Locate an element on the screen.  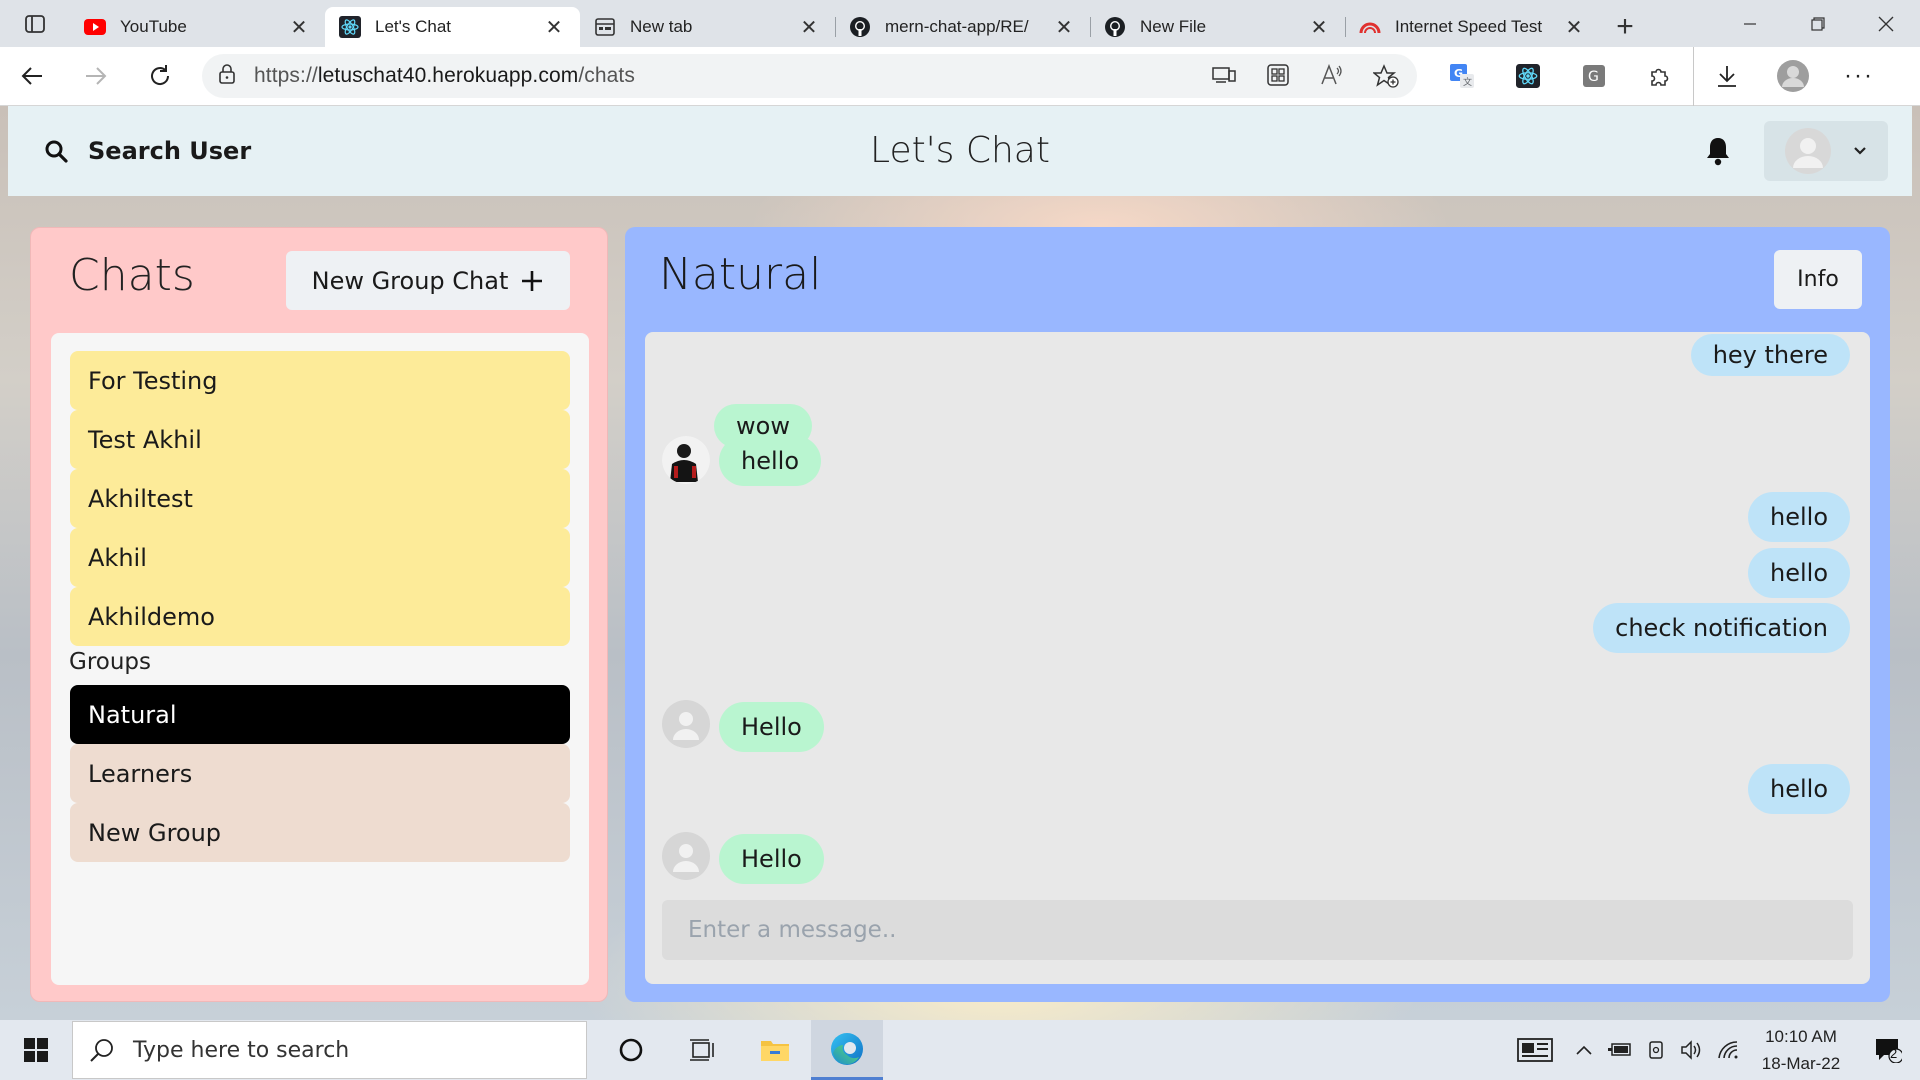
chat-item: Akhildemo is located at coordinates (320, 616).